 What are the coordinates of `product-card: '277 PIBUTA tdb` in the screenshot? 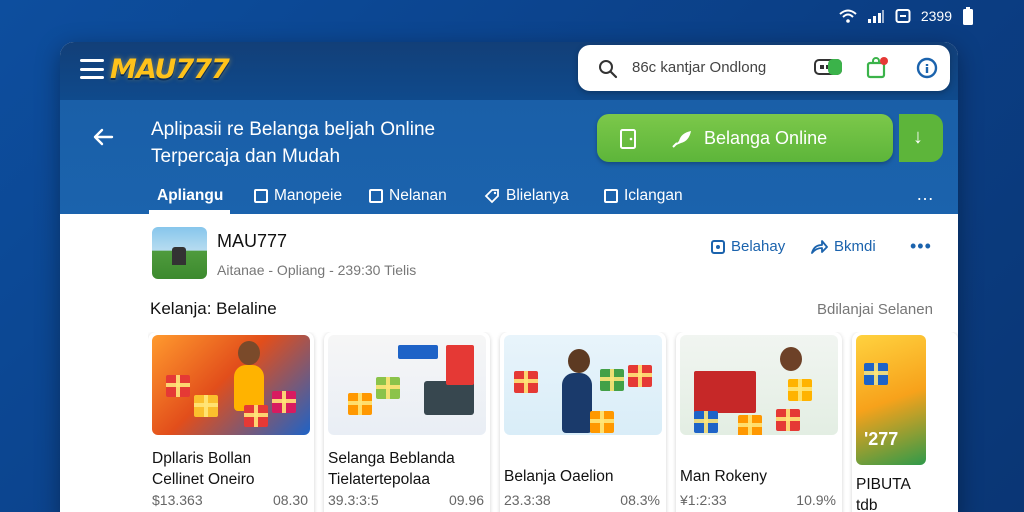 It's located at (905, 422).